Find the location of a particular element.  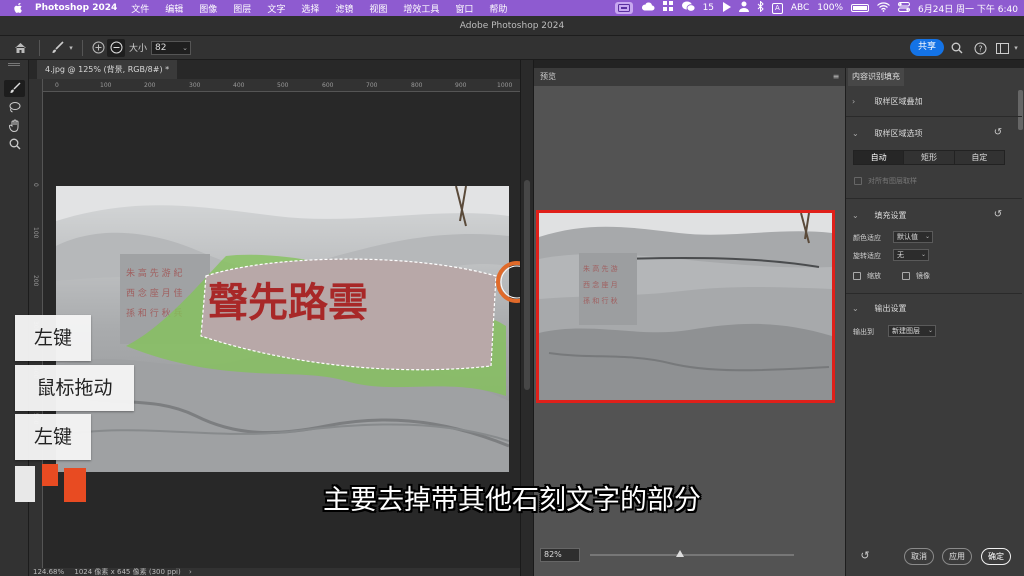

panel-tab-content-aware-fill: 内容识别填充 is located at coordinates (876, 77).